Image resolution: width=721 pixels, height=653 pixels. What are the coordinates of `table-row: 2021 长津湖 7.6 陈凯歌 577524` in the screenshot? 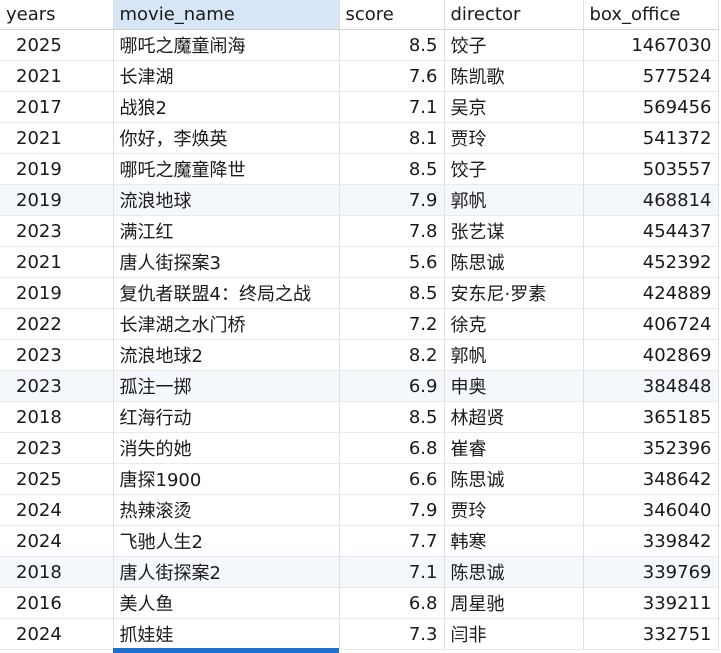 It's located at (359, 76).